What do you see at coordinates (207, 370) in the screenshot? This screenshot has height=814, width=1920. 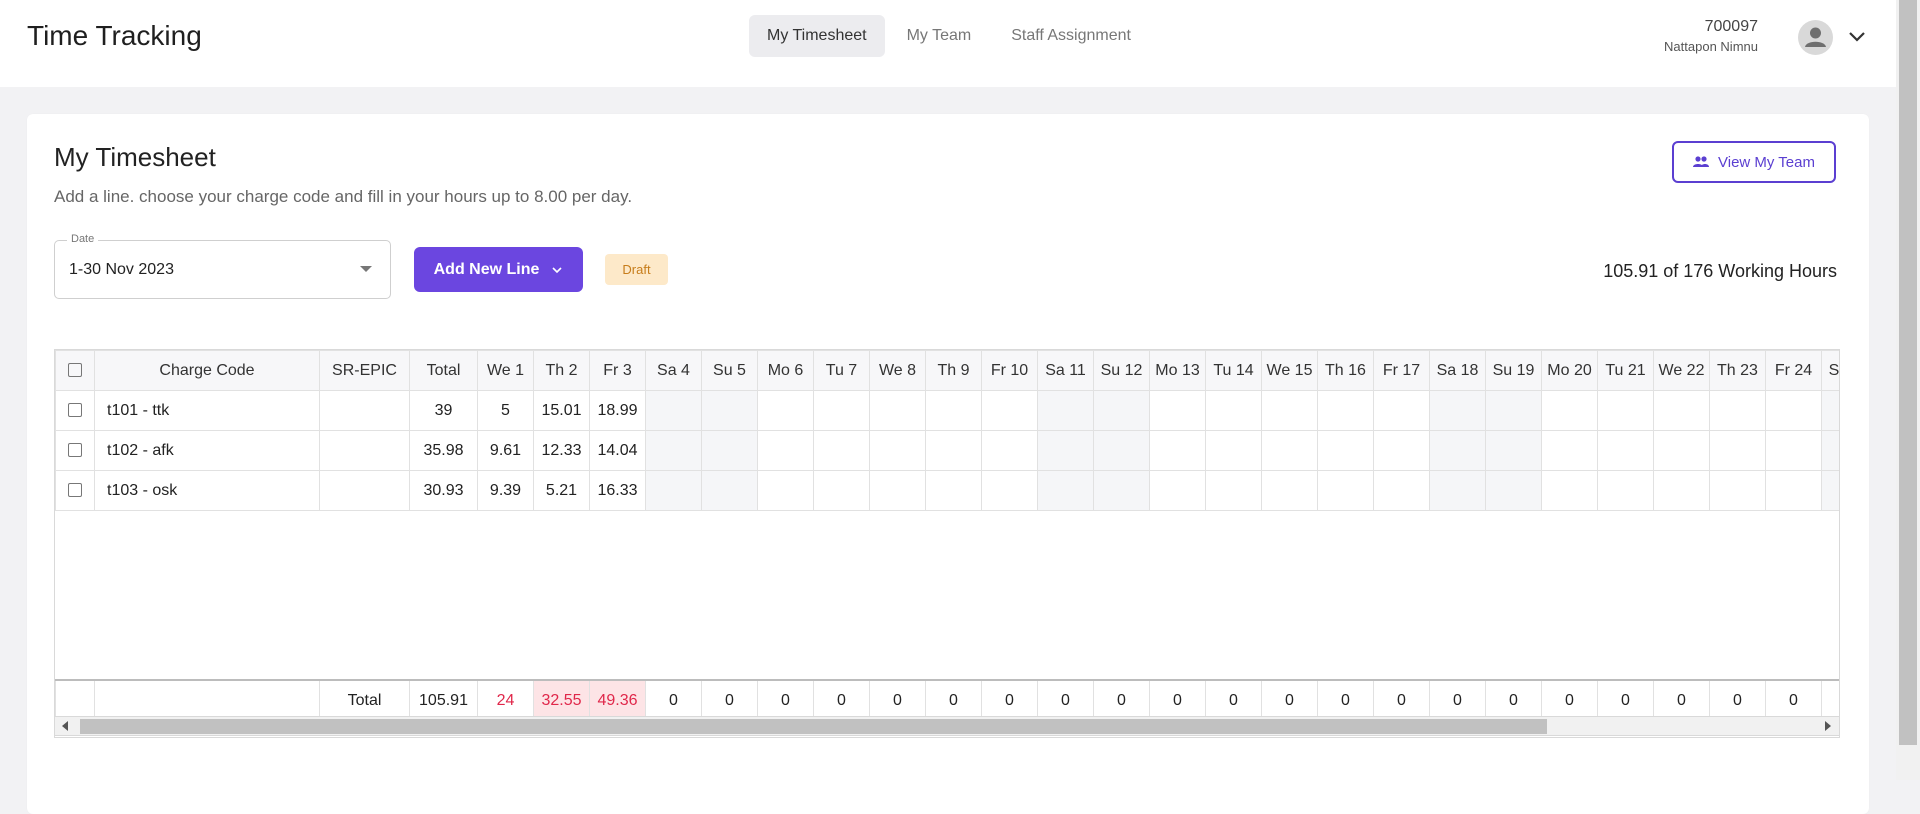 I see `col-charge-code: Charge Code` at bounding box center [207, 370].